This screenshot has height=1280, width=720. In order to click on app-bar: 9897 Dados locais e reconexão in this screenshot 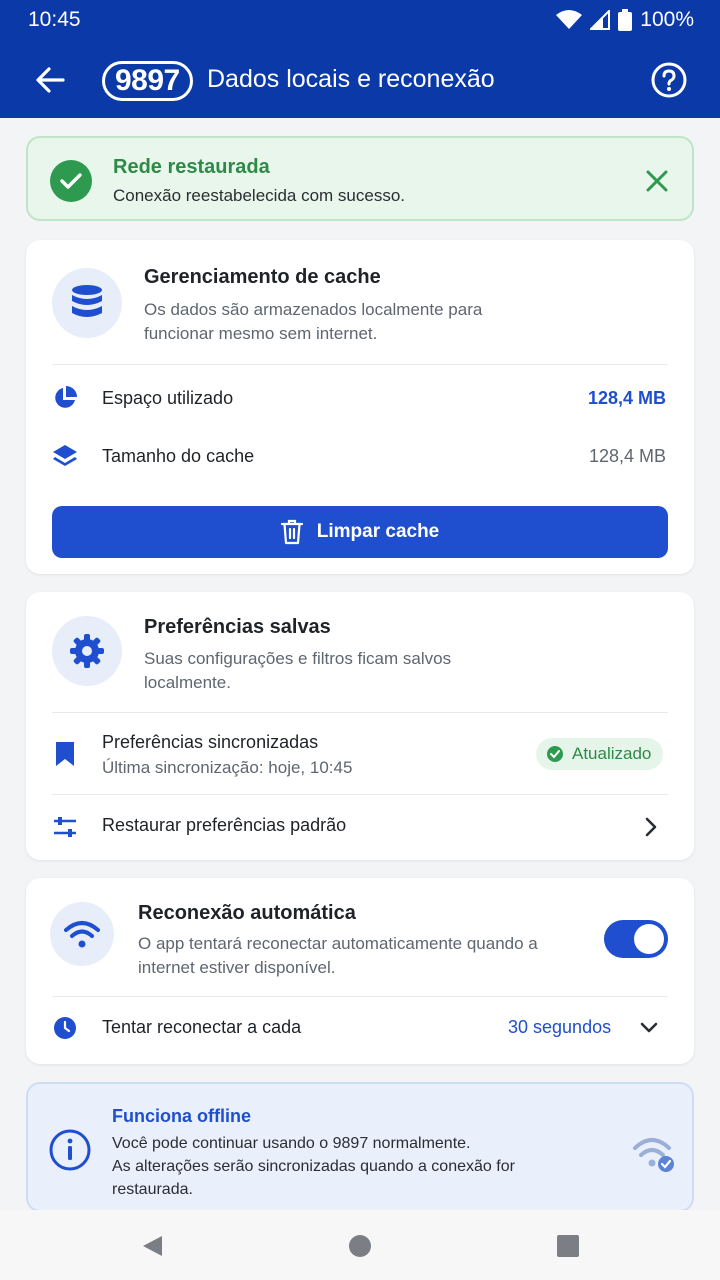, I will do `click(360, 79)`.